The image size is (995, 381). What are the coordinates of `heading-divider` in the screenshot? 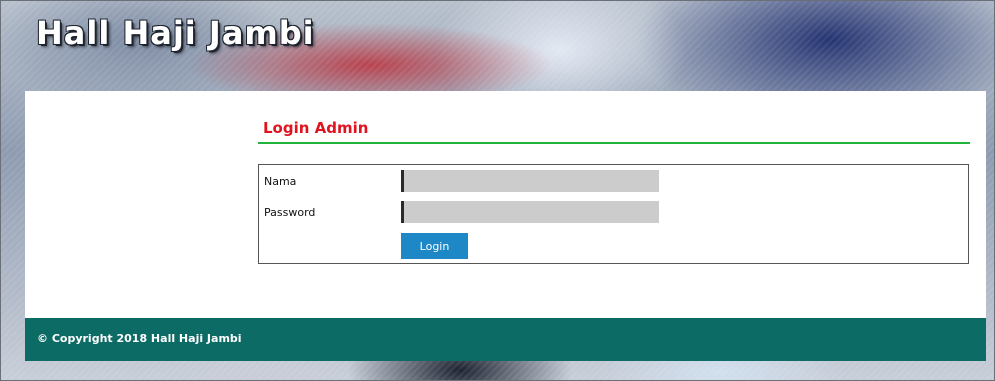 It's located at (614, 143).